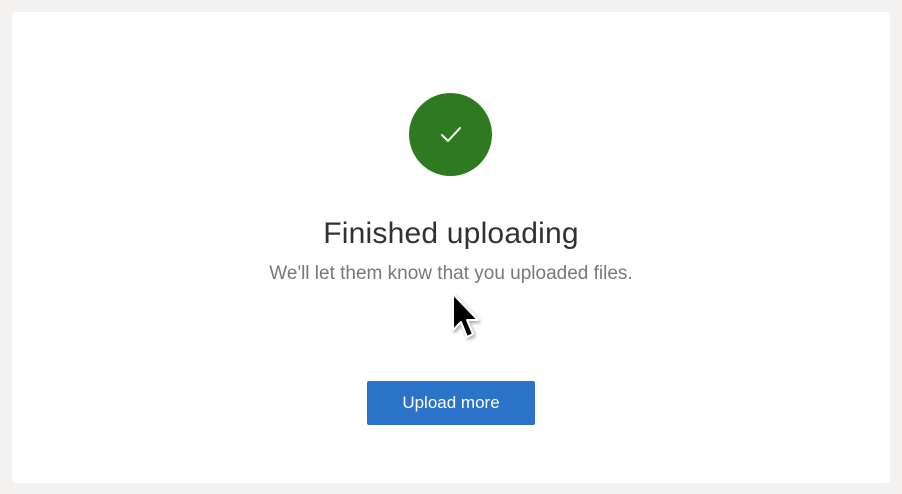 The width and height of the screenshot is (902, 494). I want to click on upload-more-button: Upload more, so click(451, 403).